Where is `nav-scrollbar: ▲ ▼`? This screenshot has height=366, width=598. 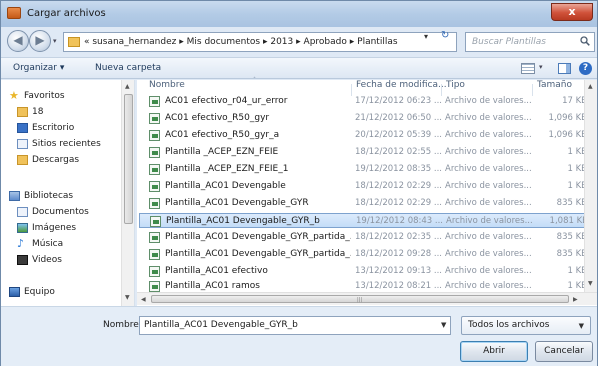
nav-scrollbar: ▲ ▼ is located at coordinates (127, 193).